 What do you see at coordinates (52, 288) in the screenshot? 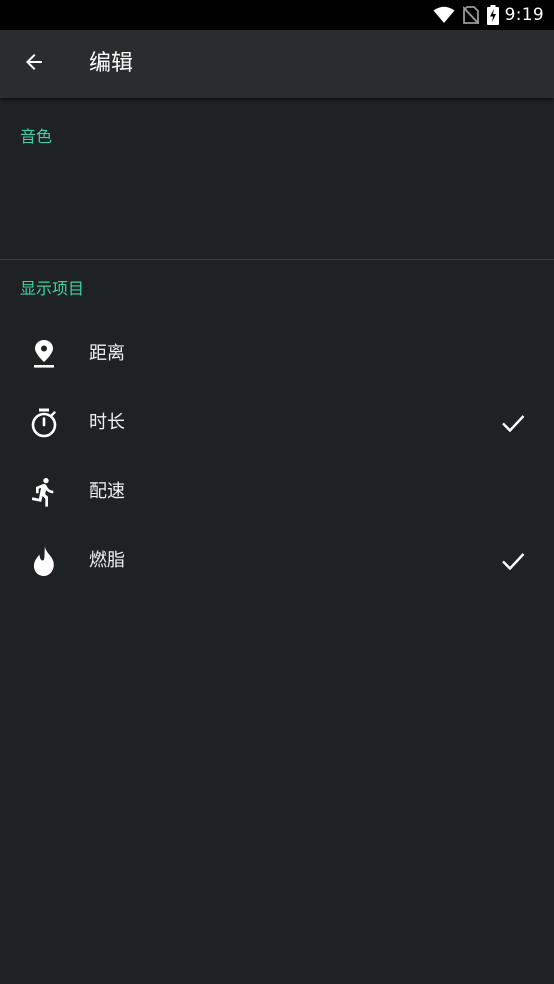
I see `section-header-display-items: 显示项目` at bounding box center [52, 288].